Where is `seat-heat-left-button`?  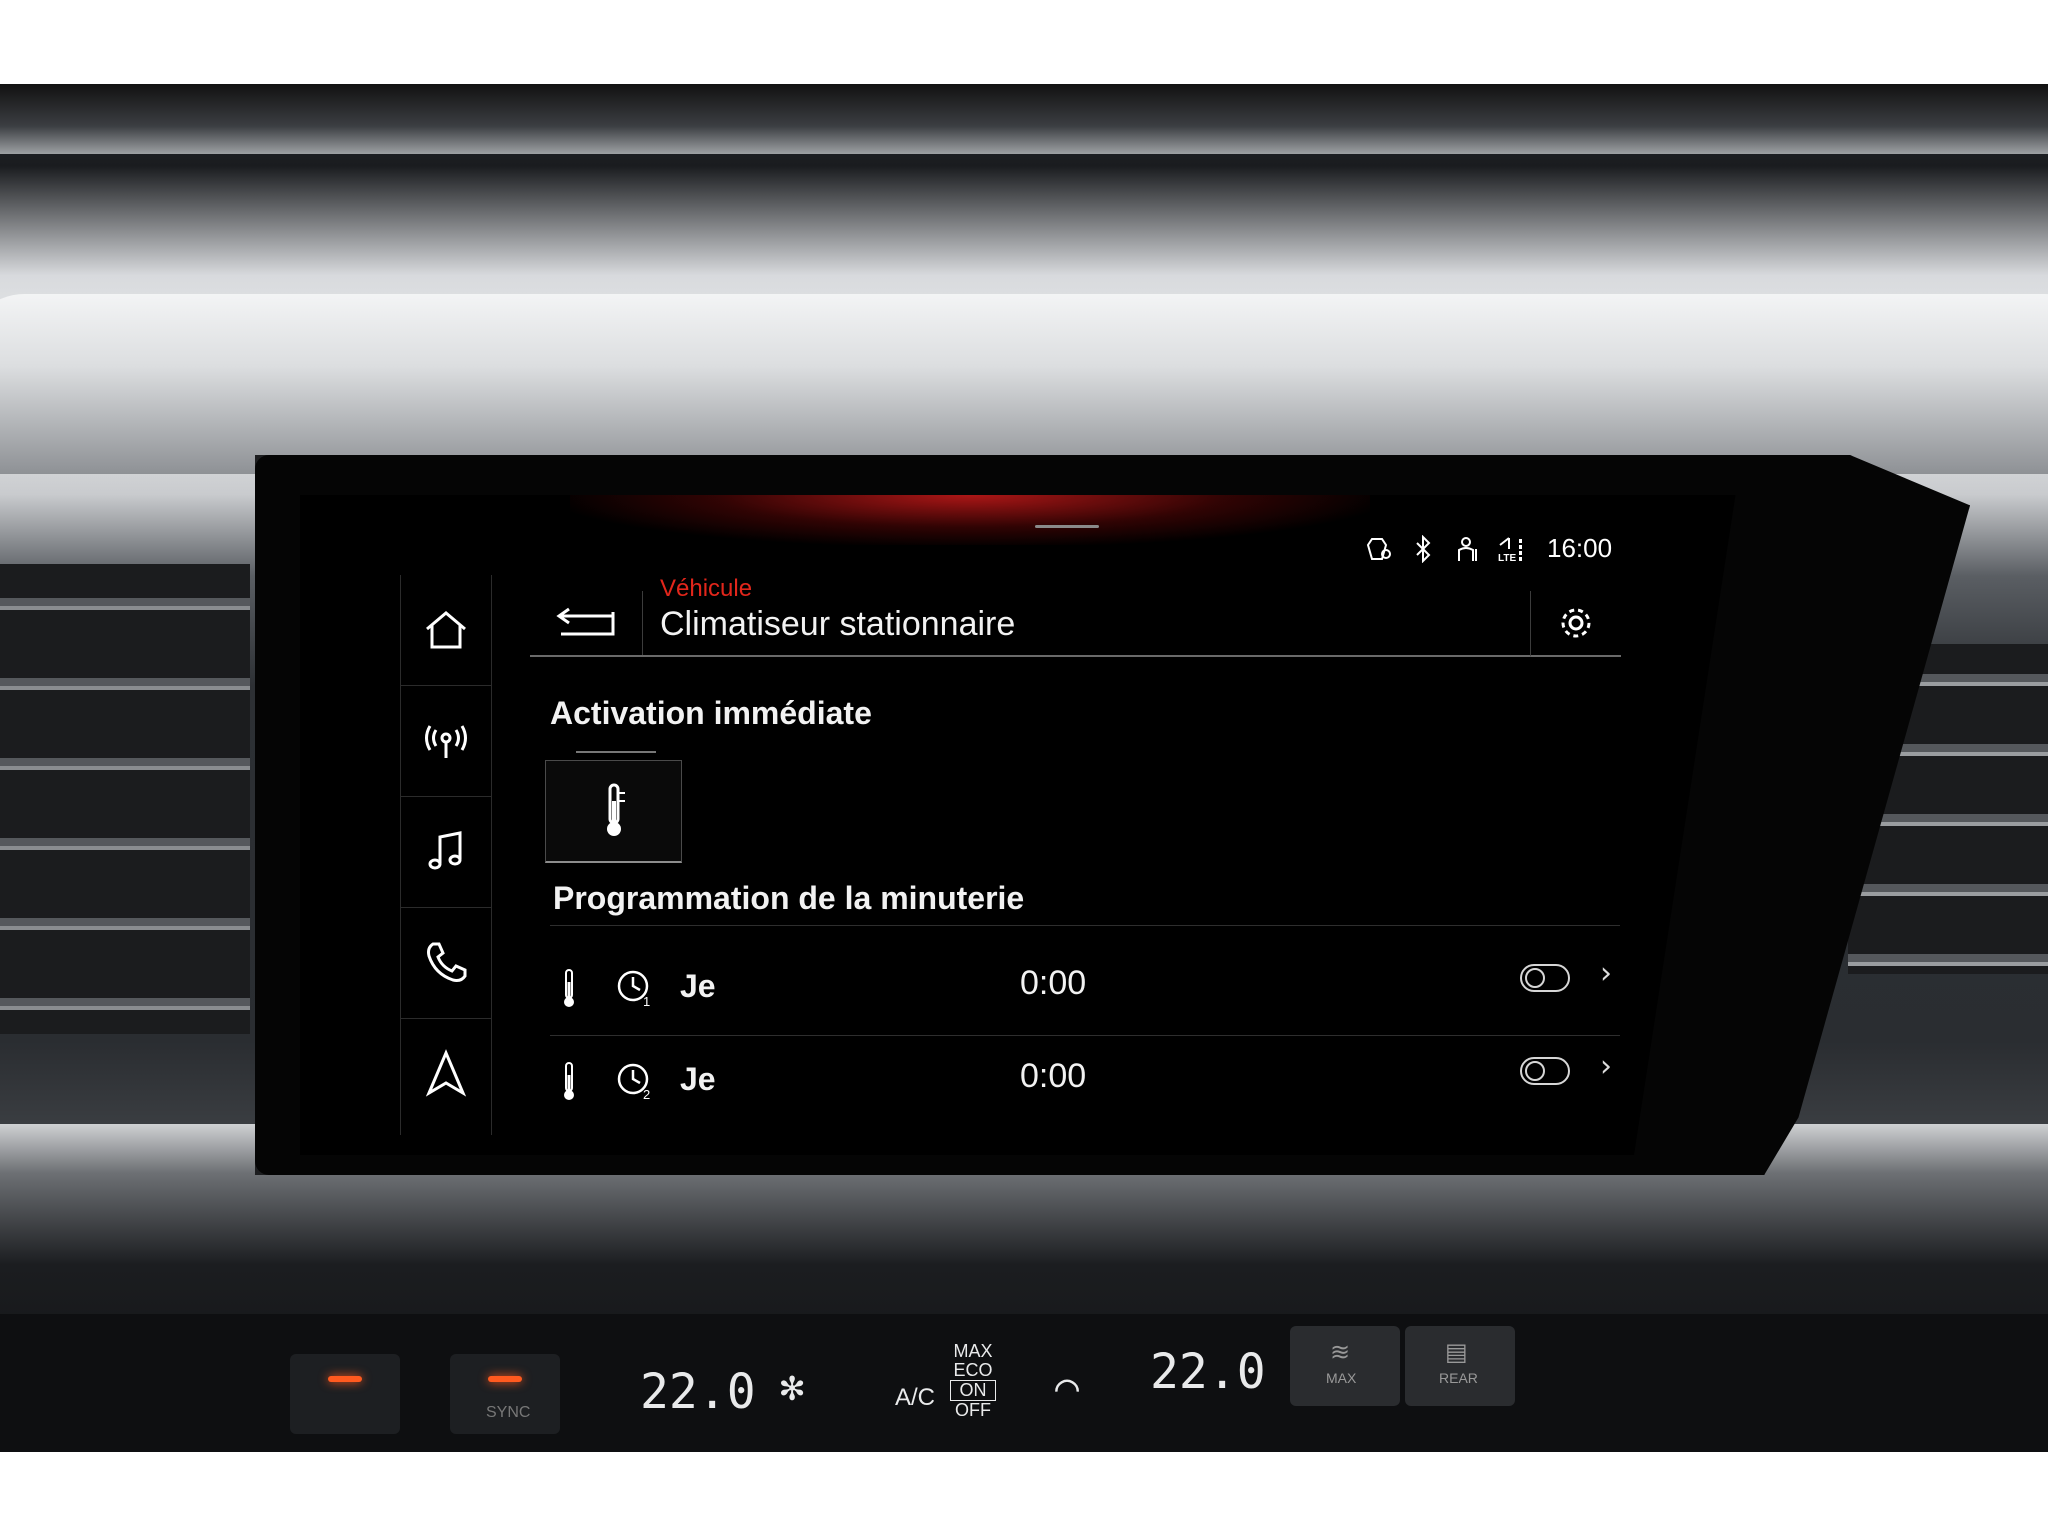 seat-heat-left-button is located at coordinates (345, 1394).